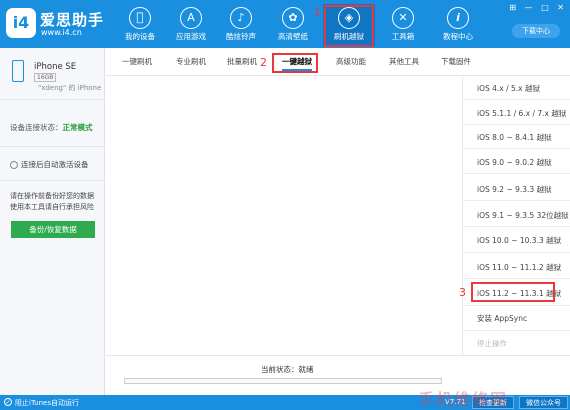  What do you see at coordinates (70, 88) in the screenshot?
I see `device-owner: "xdeng" 的 iPhone` at bounding box center [70, 88].